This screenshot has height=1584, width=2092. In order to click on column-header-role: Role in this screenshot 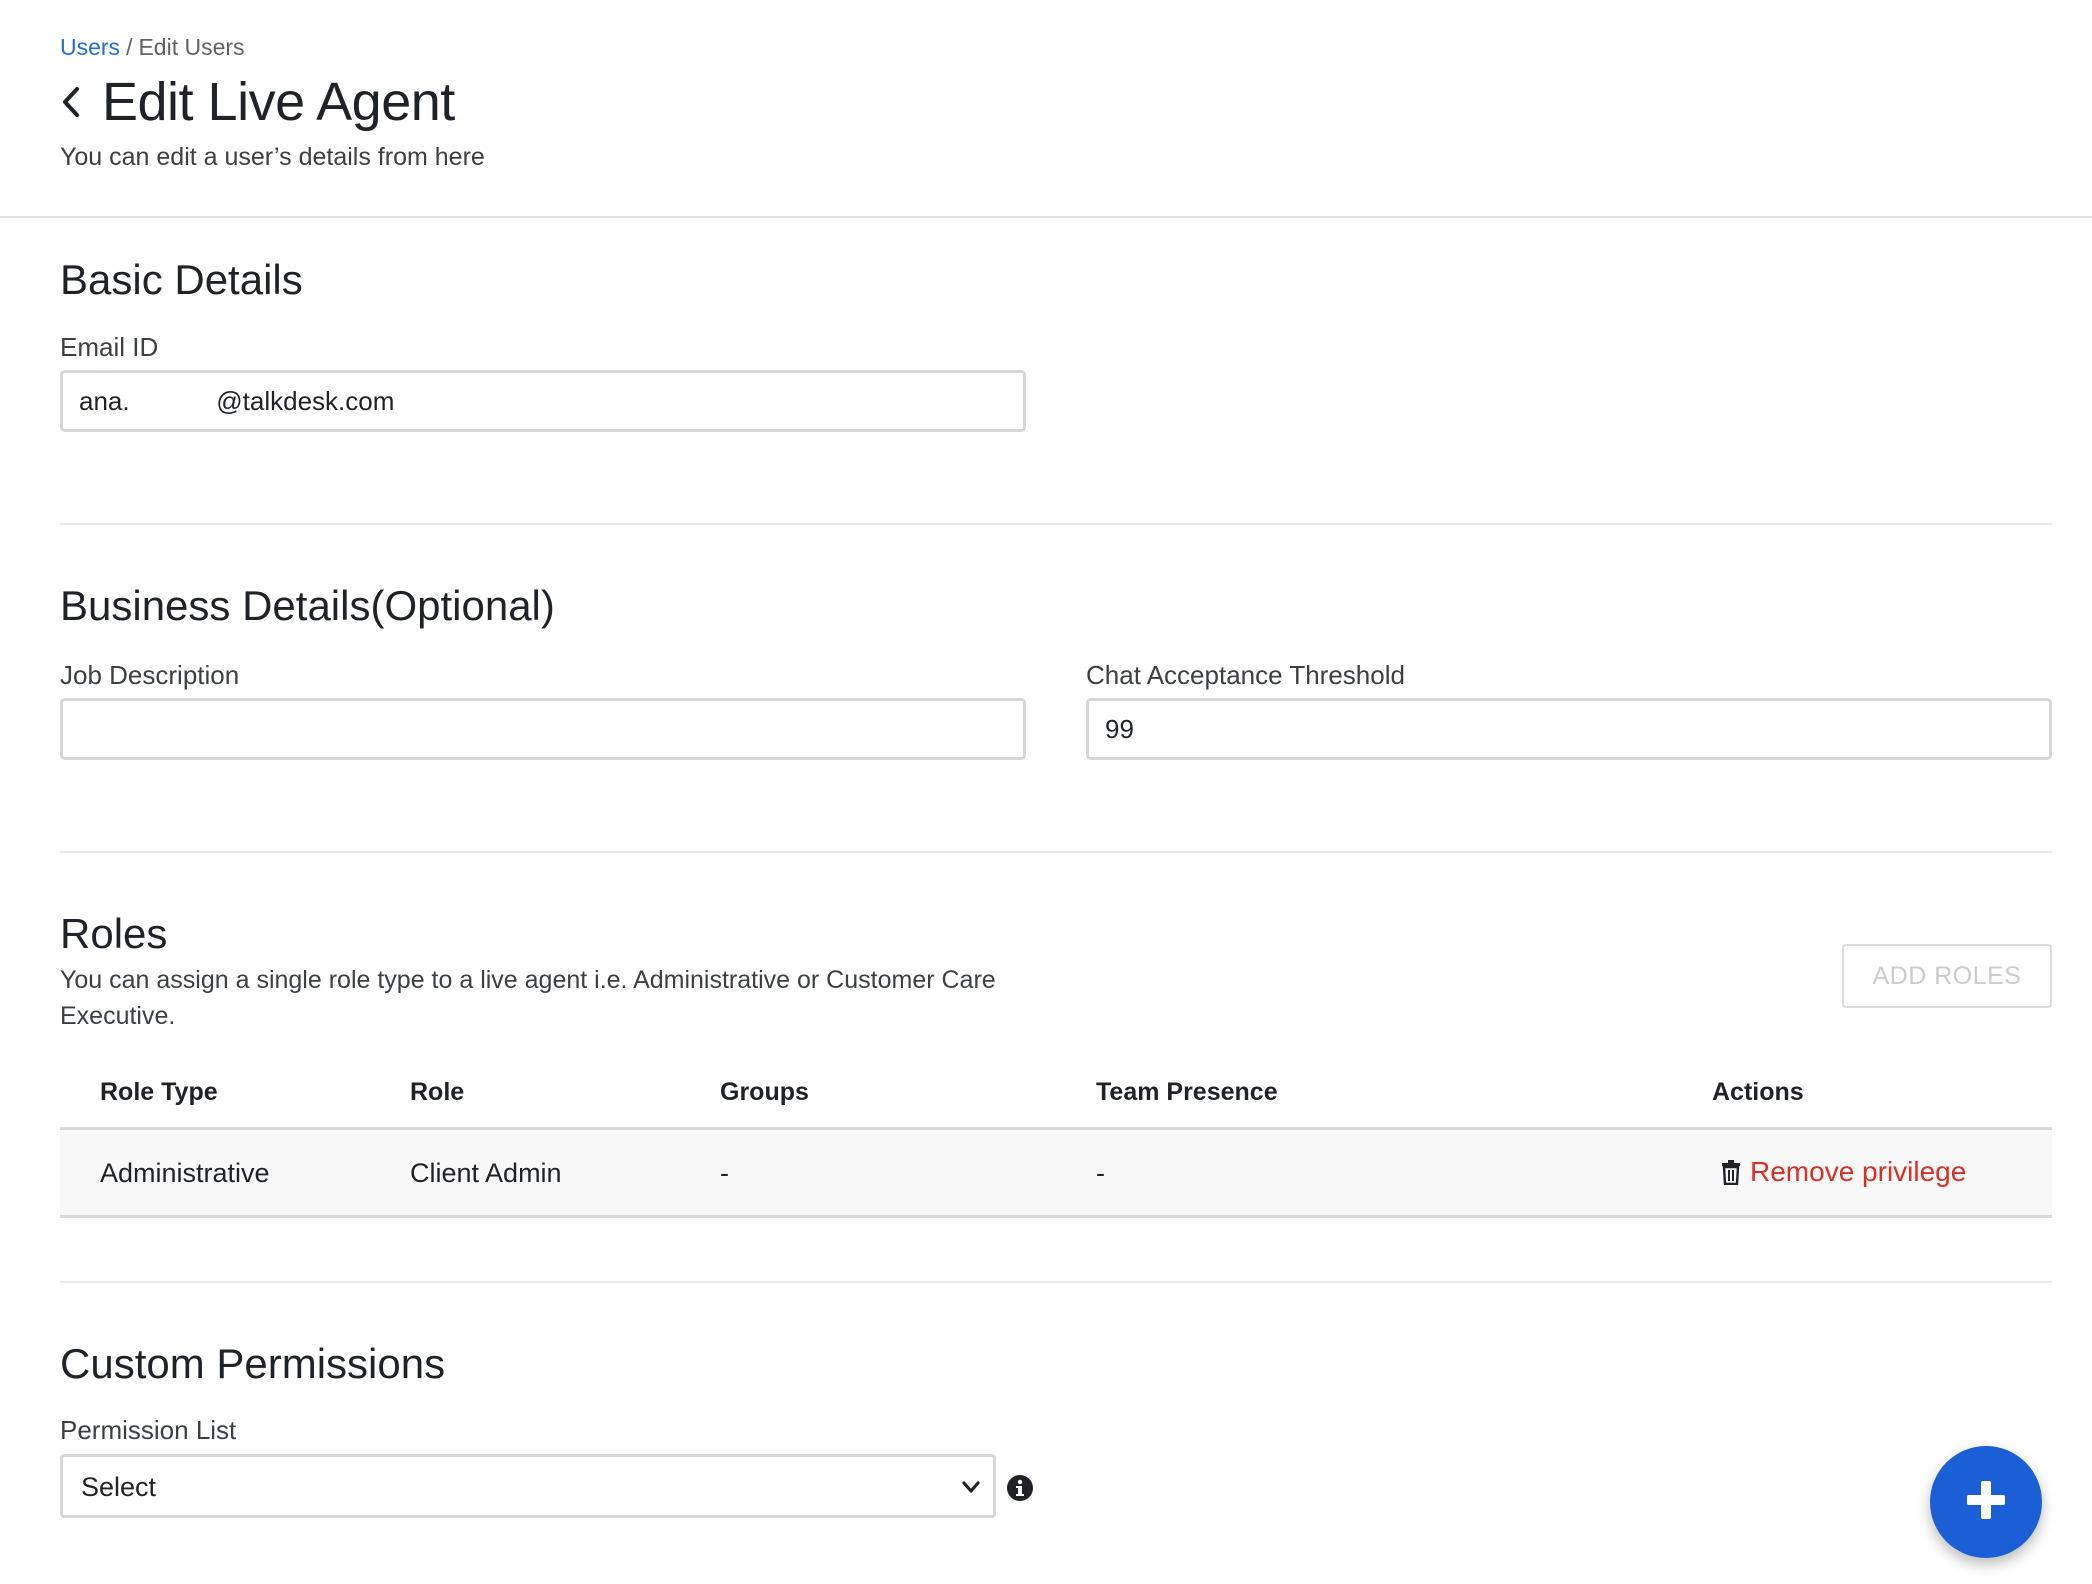, I will do `click(437, 1092)`.